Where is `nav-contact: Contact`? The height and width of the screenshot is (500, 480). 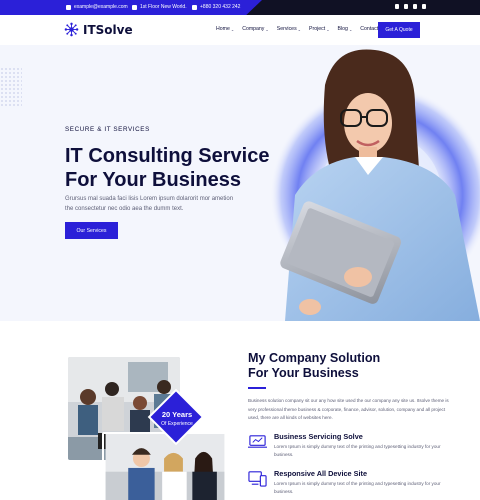 nav-contact: Contact is located at coordinates (369, 29).